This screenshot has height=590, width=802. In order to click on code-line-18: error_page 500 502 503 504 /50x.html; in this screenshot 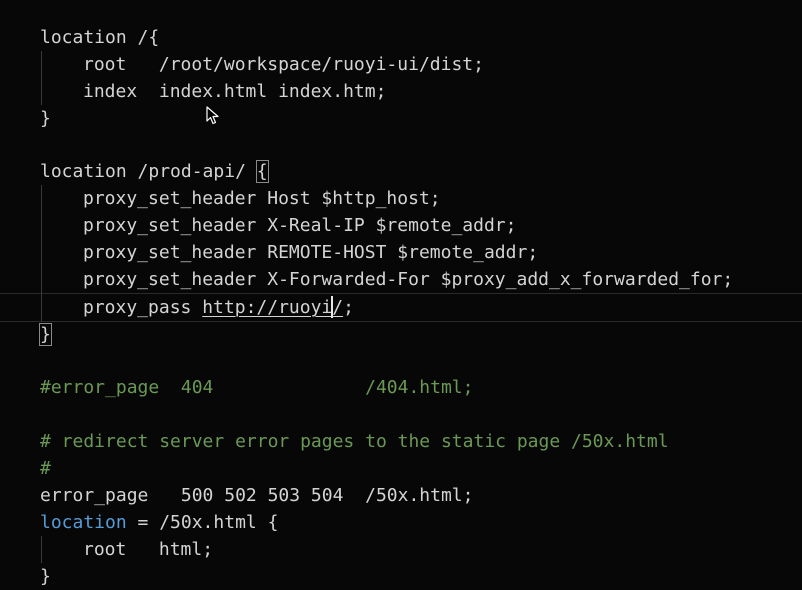, I will do `click(257, 495)`.